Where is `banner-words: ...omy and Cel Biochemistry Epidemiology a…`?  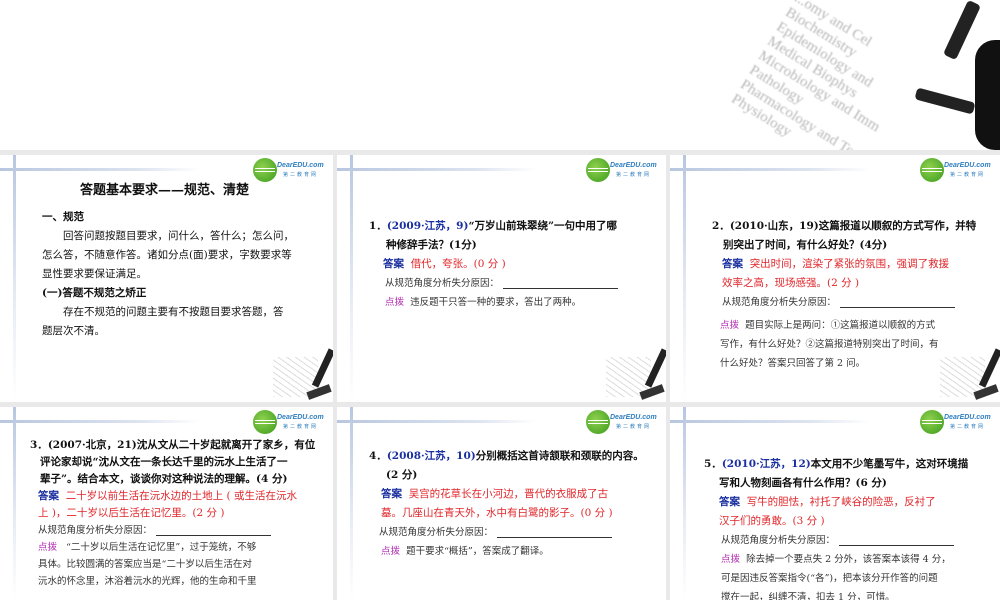 banner-words: ...omy and Cel Biochemistry Epidemiology a… is located at coordinates (823, 75).